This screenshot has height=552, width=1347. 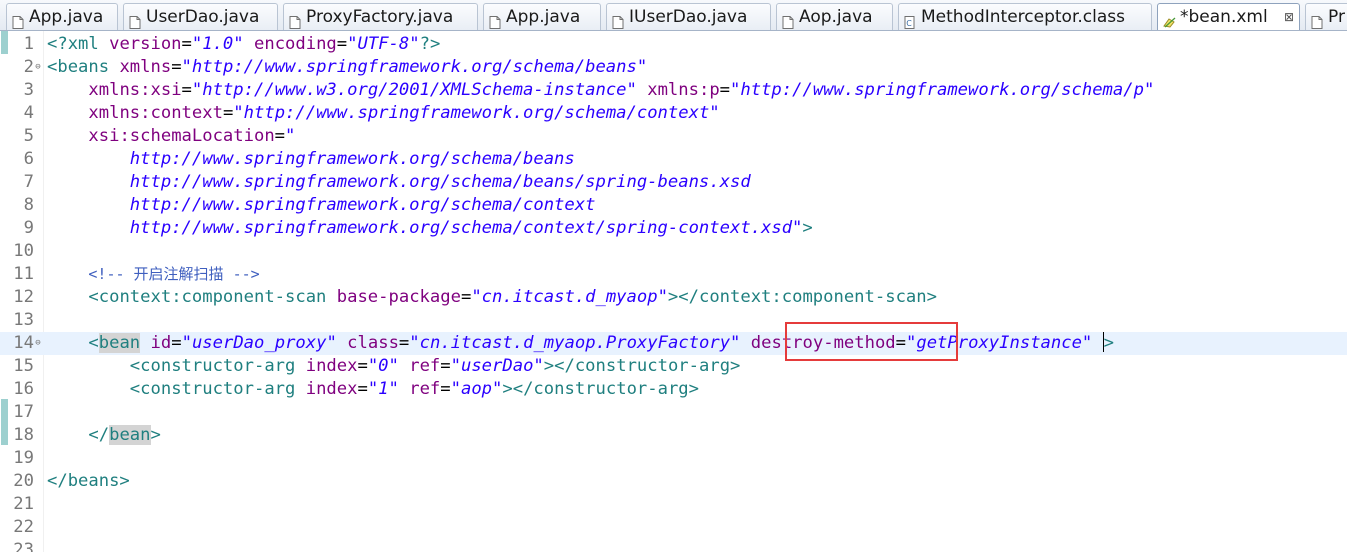 I want to click on code-text: </beans>, so click(x=88, y=481).